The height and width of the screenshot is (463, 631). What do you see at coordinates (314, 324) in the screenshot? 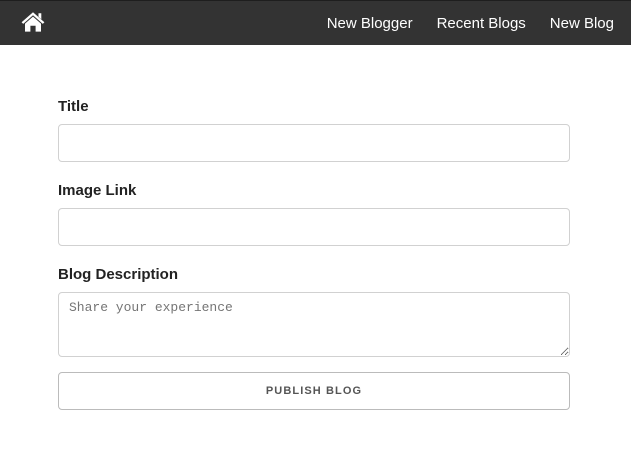
I see `blog-description-textarea` at bounding box center [314, 324].